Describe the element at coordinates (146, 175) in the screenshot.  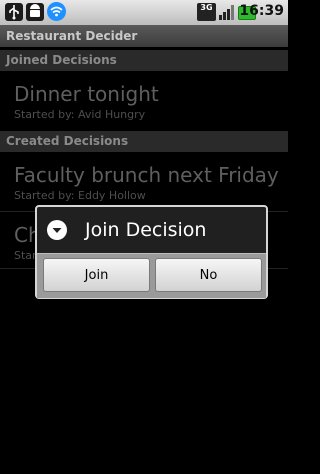
I see `list-item-title: Faculty brunch next Friday` at that location.